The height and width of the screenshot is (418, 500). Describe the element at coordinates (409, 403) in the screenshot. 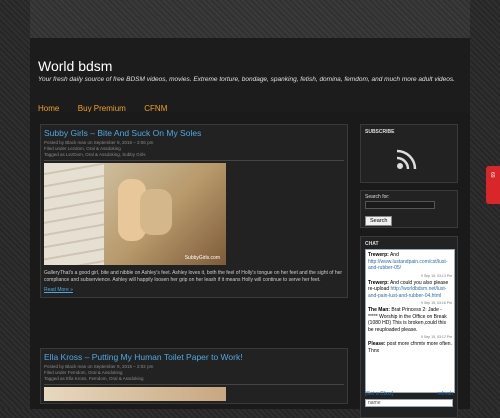

I see `chat-name-input: name` at that location.